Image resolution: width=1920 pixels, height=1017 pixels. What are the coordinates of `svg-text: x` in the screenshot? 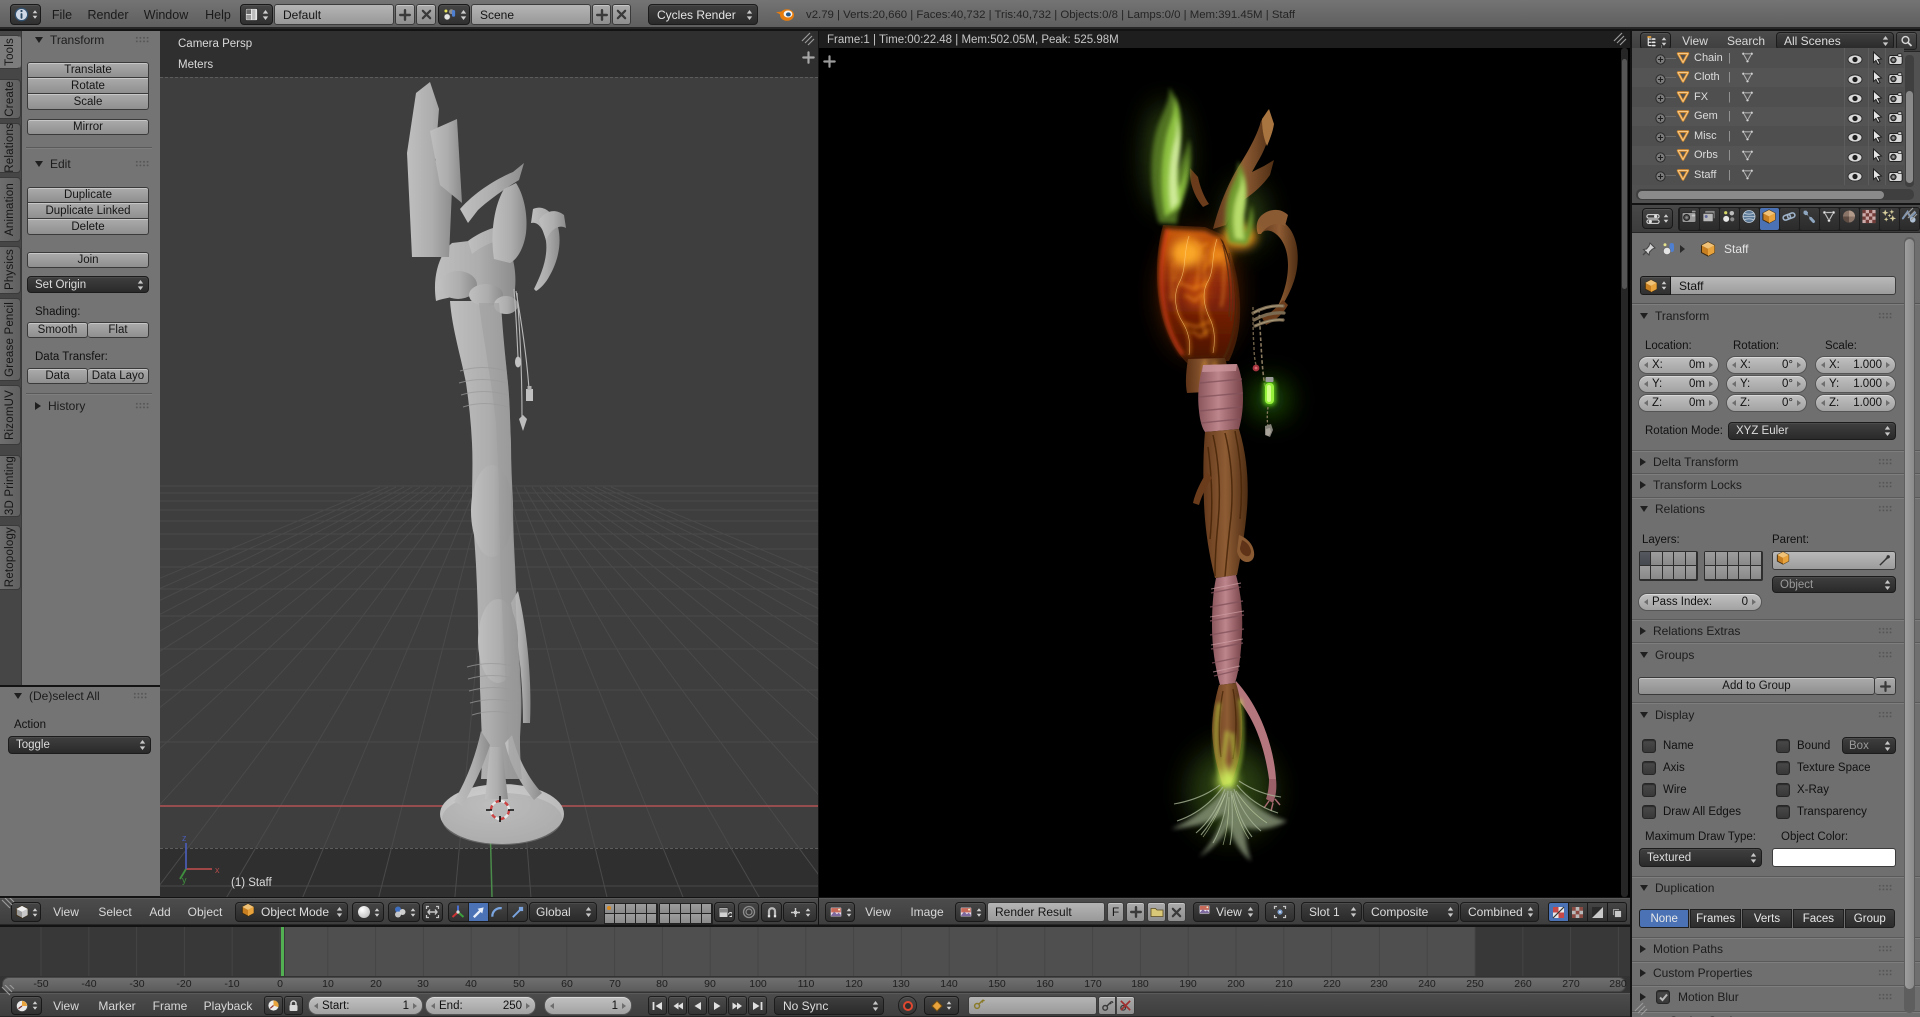 It's located at (217, 870).